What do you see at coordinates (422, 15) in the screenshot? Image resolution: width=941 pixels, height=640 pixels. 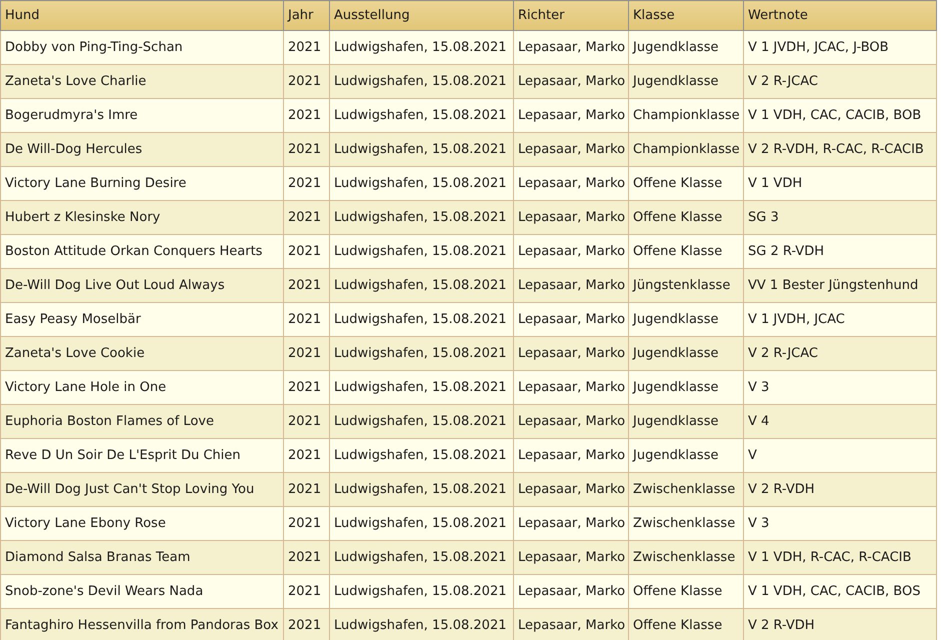 I see `column-header: Ausstellung` at bounding box center [422, 15].